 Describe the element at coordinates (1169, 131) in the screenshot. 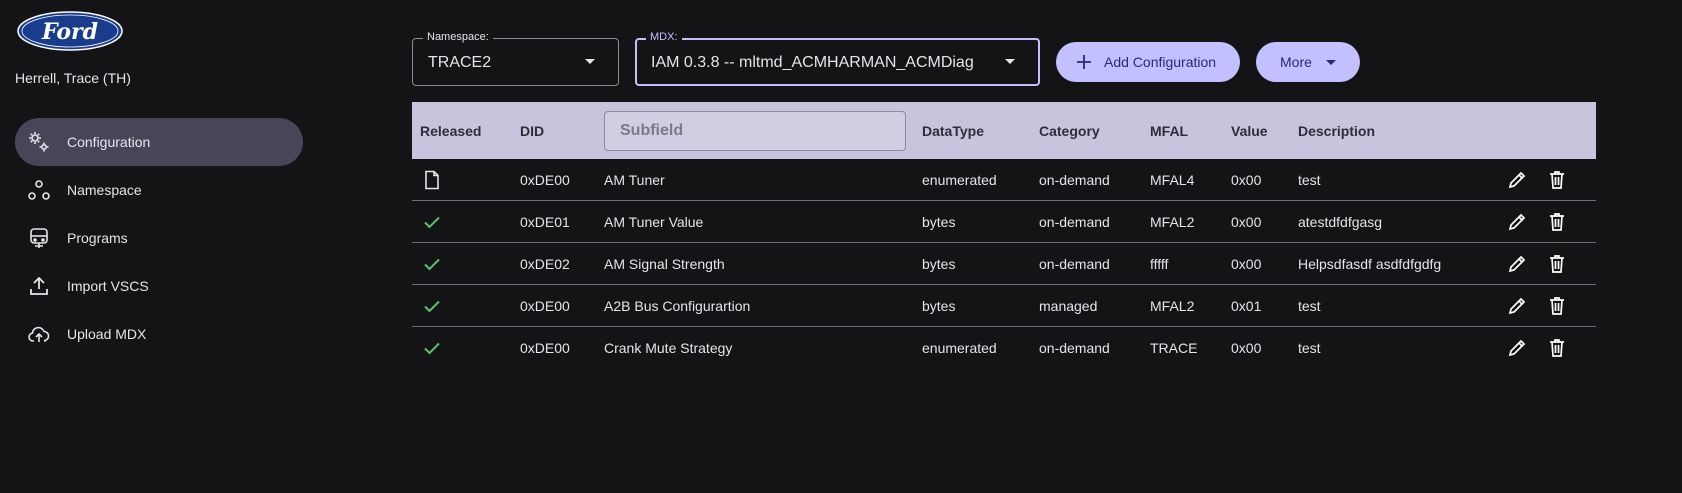

I see `column-header-mfal: MFAL` at that location.